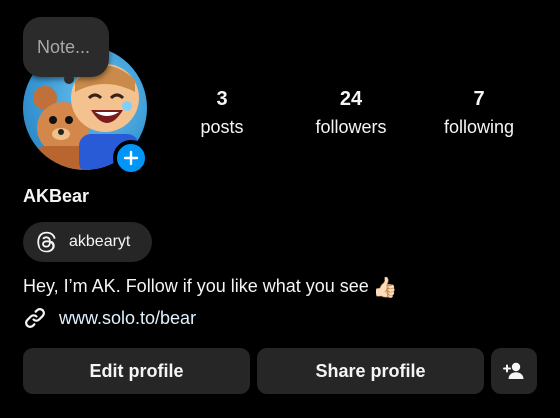 Image resolution: width=560 pixels, height=418 pixels. What do you see at coordinates (479, 113) in the screenshot?
I see `stat-following: 7 following` at bounding box center [479, 113].